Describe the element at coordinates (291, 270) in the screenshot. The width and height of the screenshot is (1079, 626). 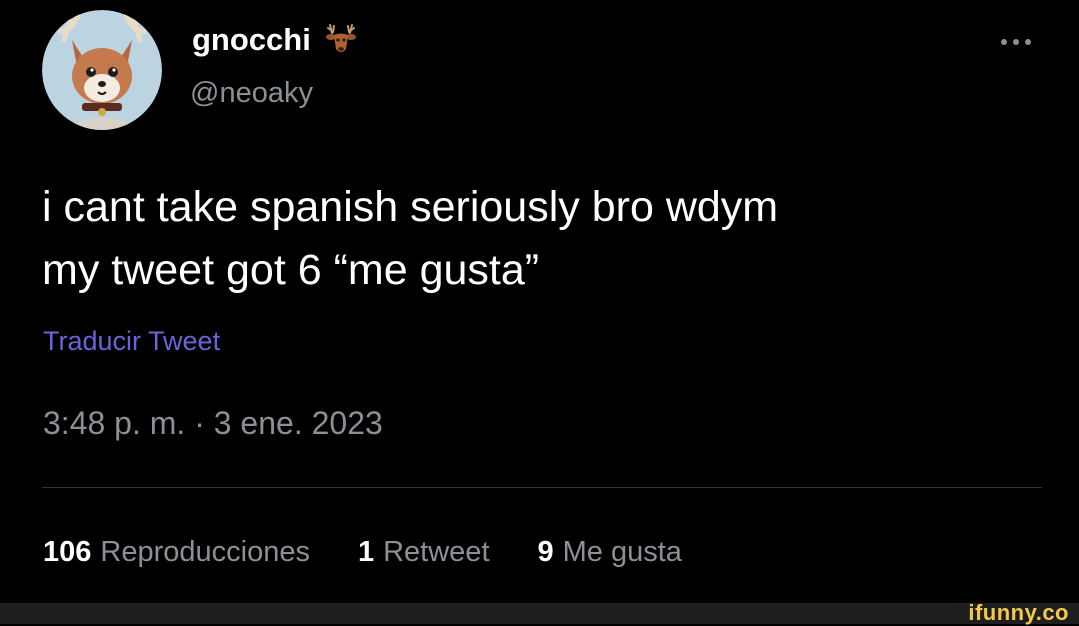
I see `tweet-text-line: my tweet got 6 “me gusta”` at that location.